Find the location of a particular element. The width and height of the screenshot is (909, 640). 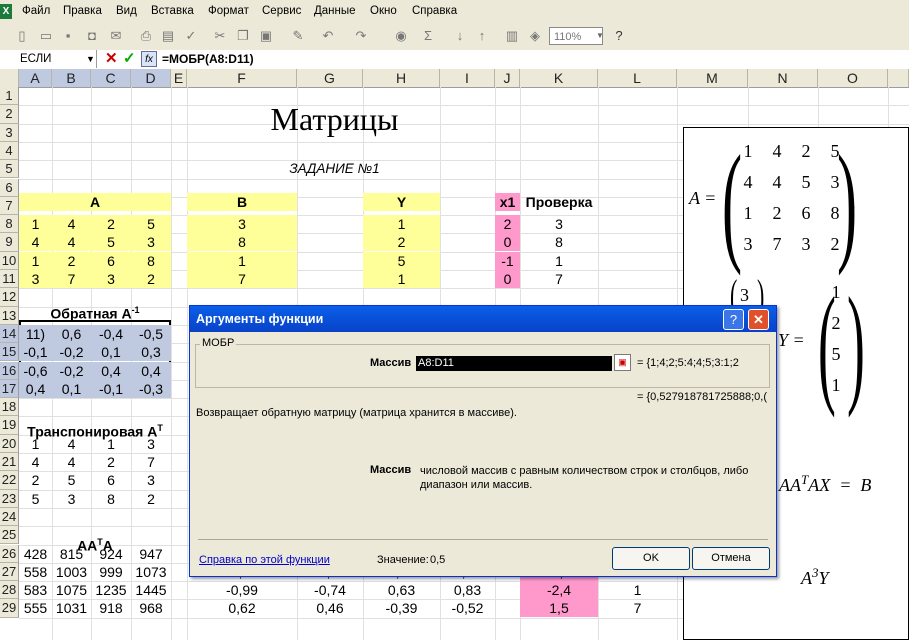

inverse-cell: 0,1 is located at coordinates (71, 388).